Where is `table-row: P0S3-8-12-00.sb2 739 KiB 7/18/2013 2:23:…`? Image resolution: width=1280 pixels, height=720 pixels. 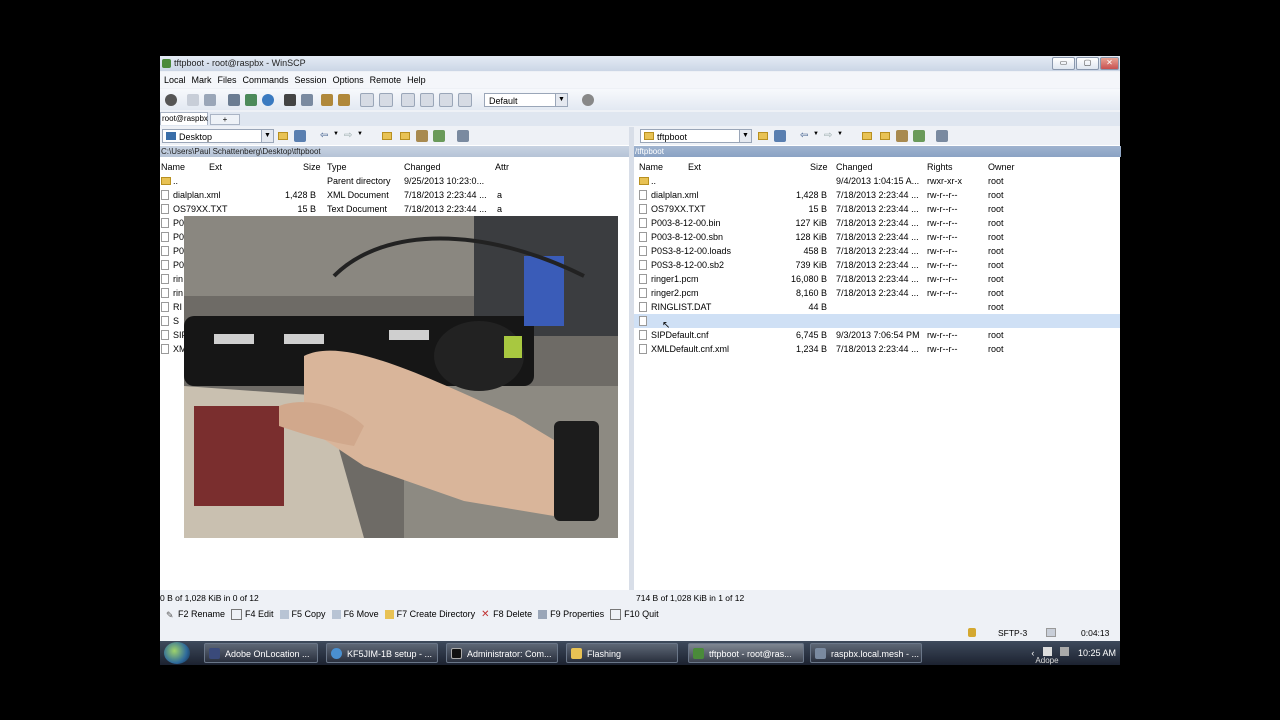 table-row: P0S3-8-12-00.sb2 739 KiB 7/18/2013 2:23:… is located at coordinates (877, 265).